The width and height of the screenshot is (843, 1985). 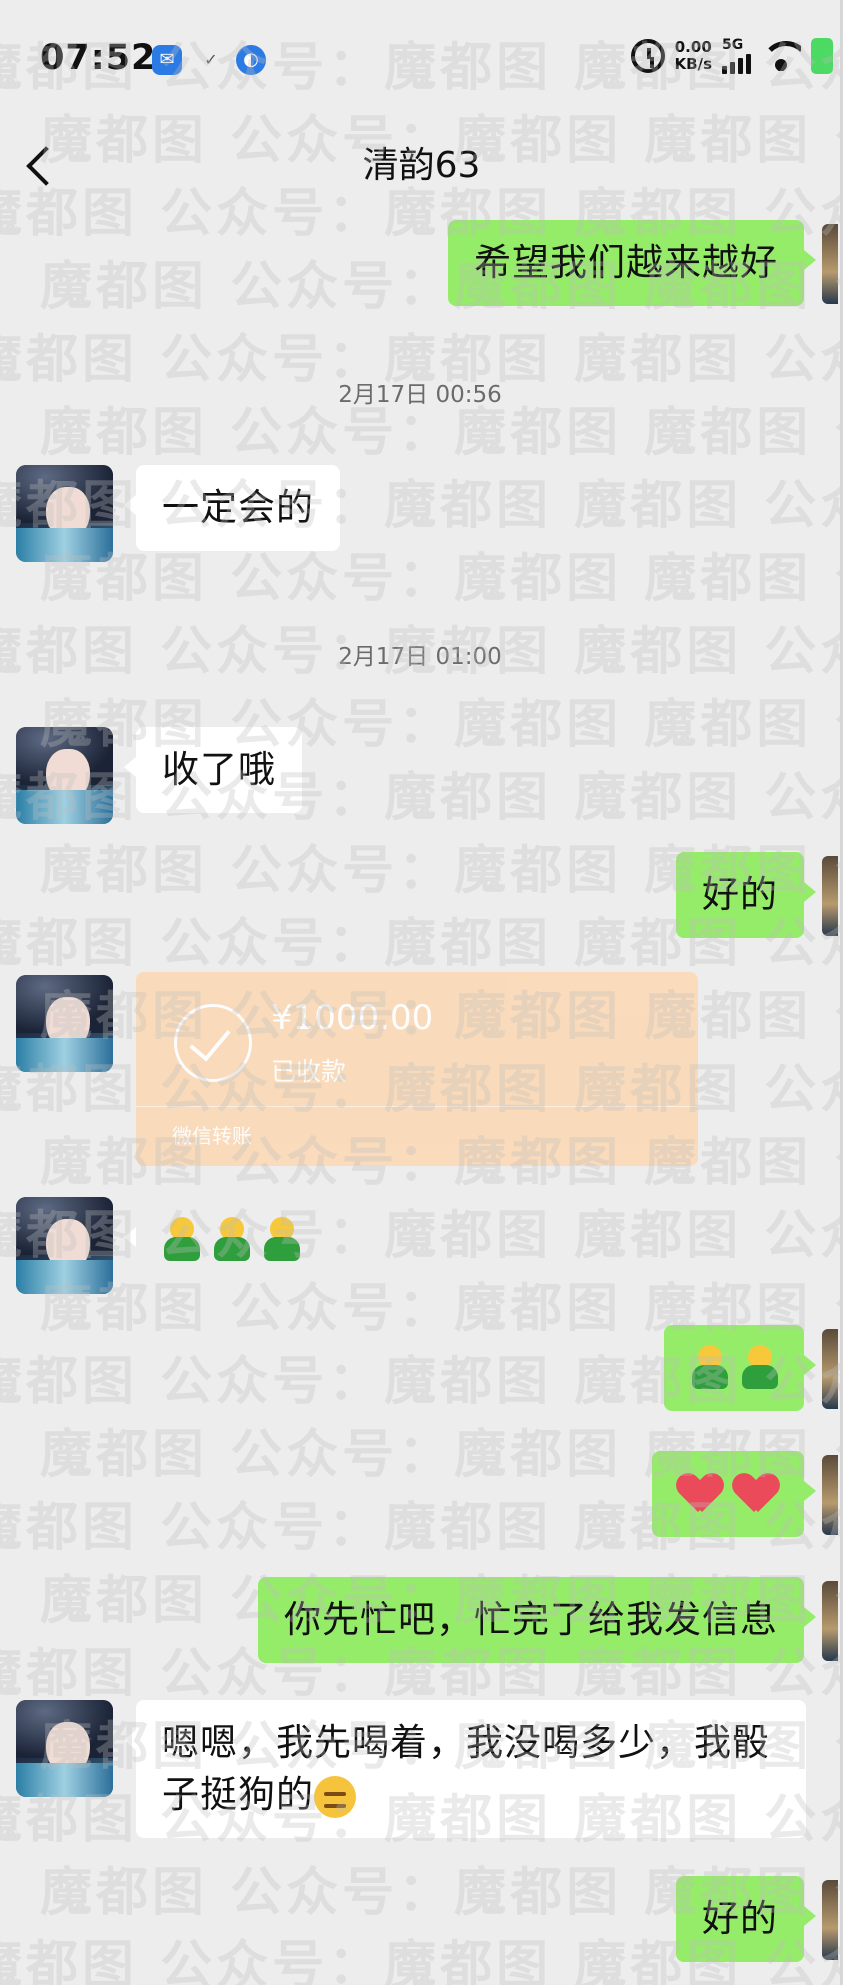 I want to click on alarm-icon, so click(x=647, y=56).